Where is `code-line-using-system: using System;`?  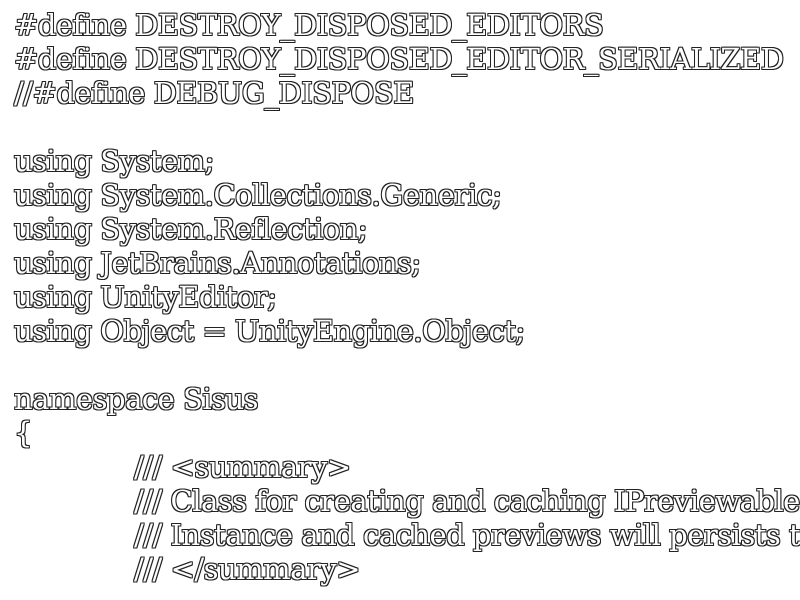
code-line-using-system: using System; is located at coordinates (114, 161).